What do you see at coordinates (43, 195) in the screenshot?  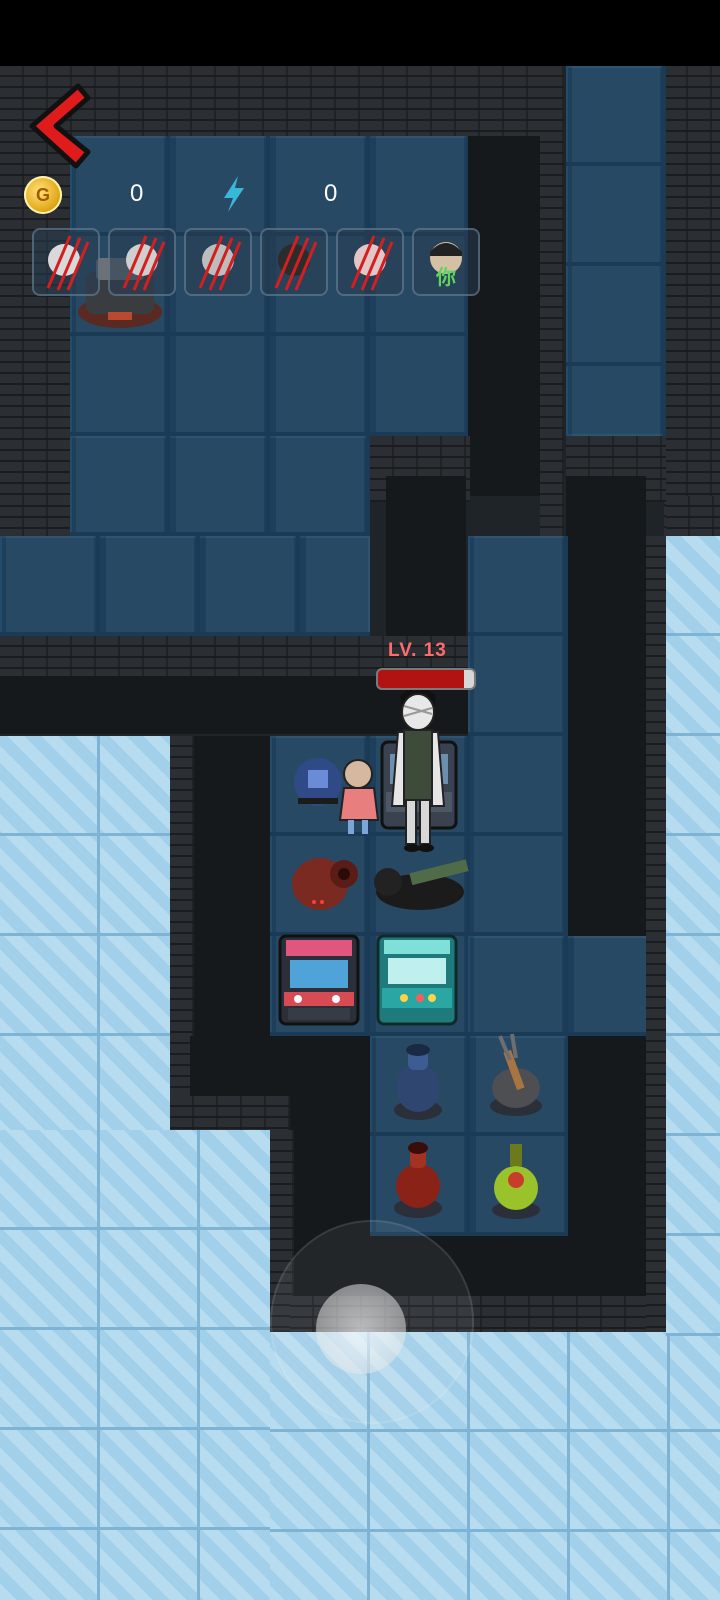 I see `gold-coin-icon: G` at bounding box center [43, 195].